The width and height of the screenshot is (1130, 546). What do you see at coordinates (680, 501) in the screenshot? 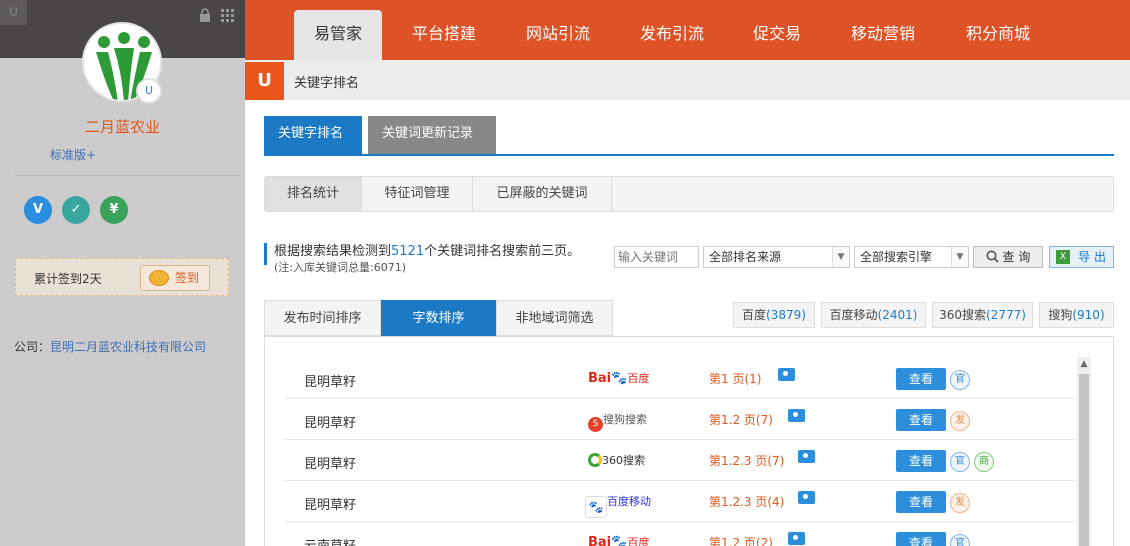
I see `table-row: 昆明草籽 🐾 百度移动 第1.2.3 页(4) 查看 发` at bounding box center [680, 501].